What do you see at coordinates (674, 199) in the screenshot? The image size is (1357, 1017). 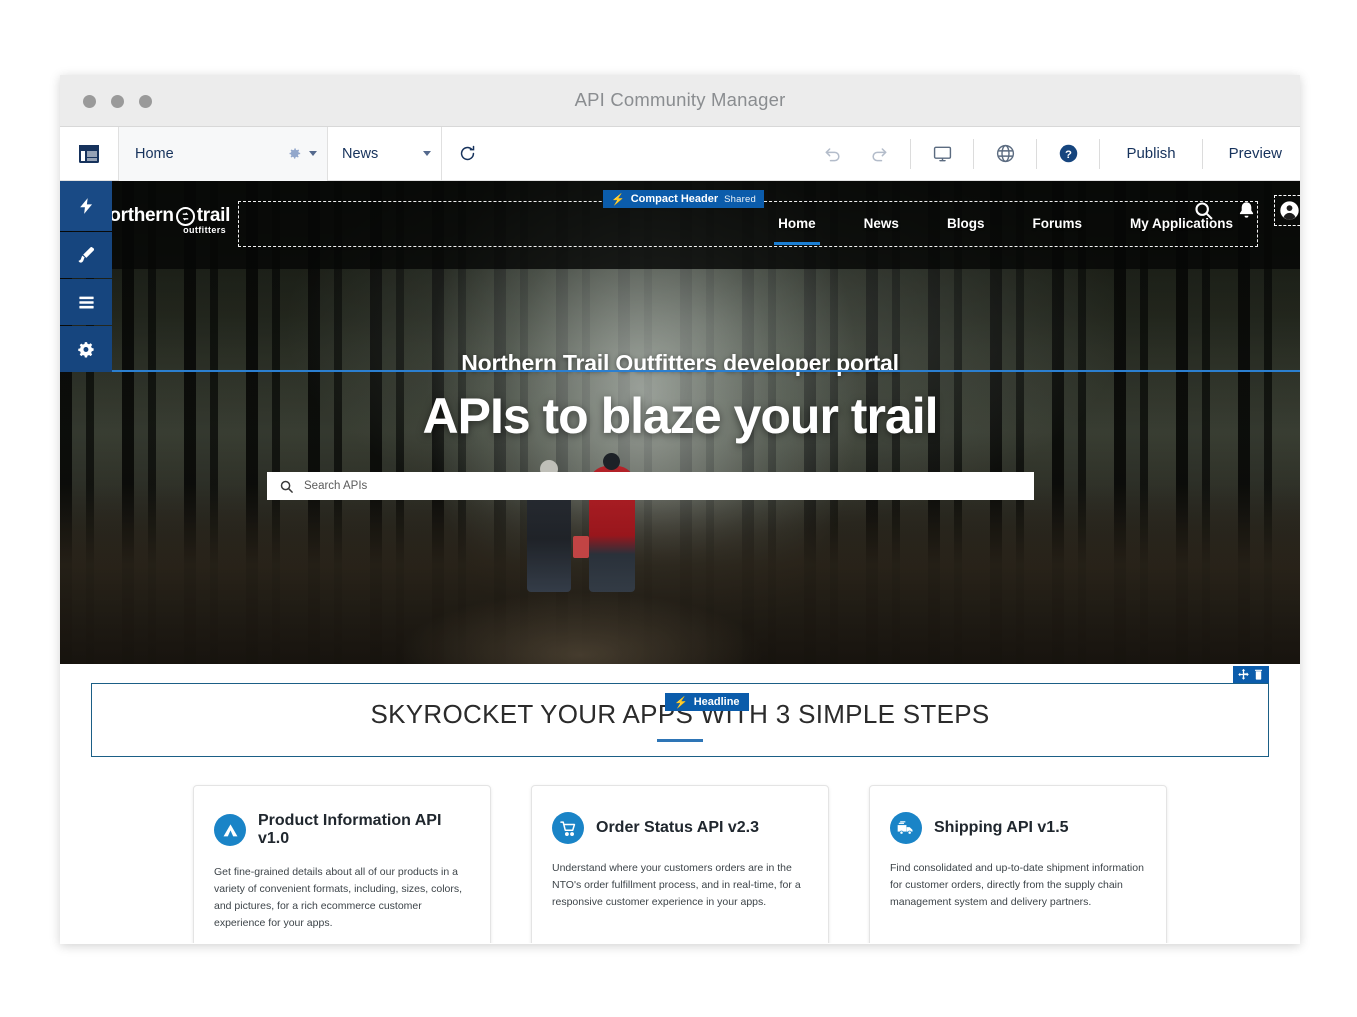 I see `component-badge-label: Compact Header` at bounding box center [674, 199].